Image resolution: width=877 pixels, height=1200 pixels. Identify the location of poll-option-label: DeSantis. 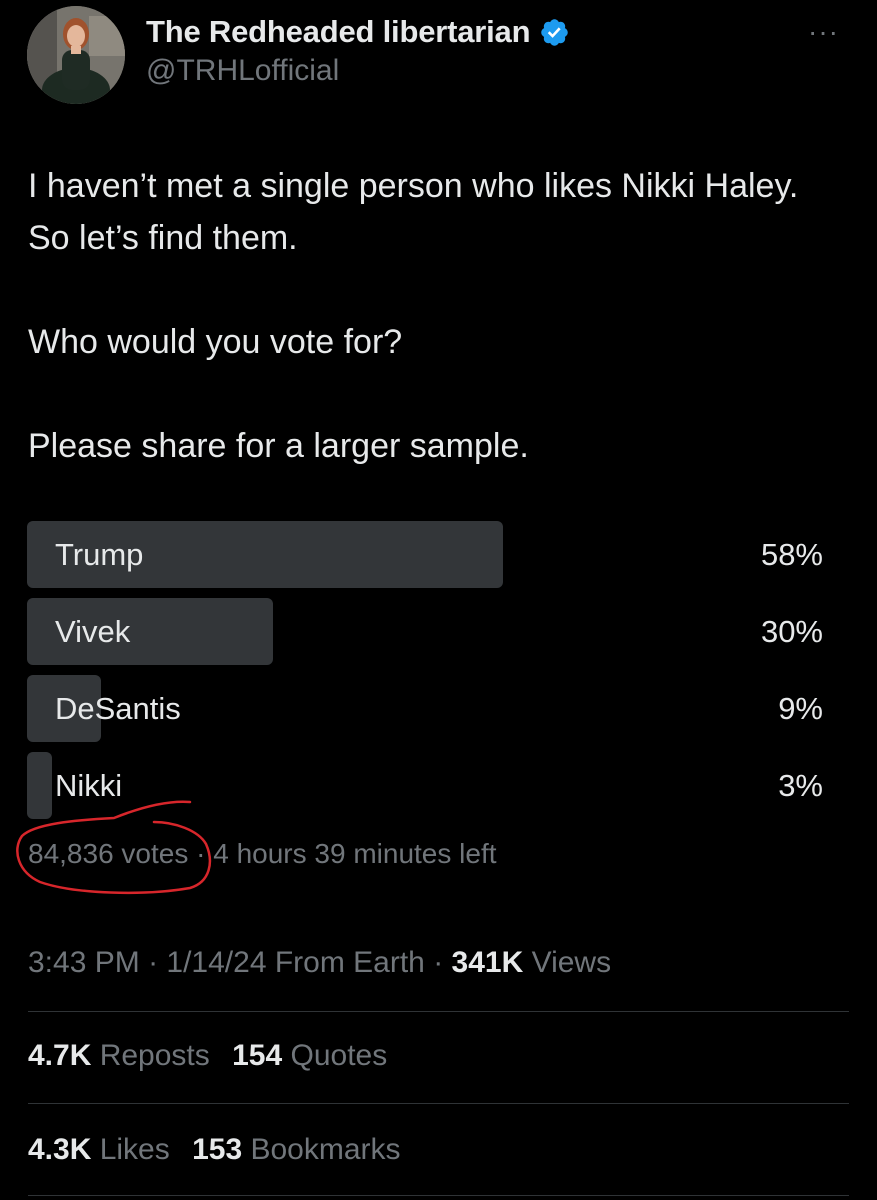
(118, 708).